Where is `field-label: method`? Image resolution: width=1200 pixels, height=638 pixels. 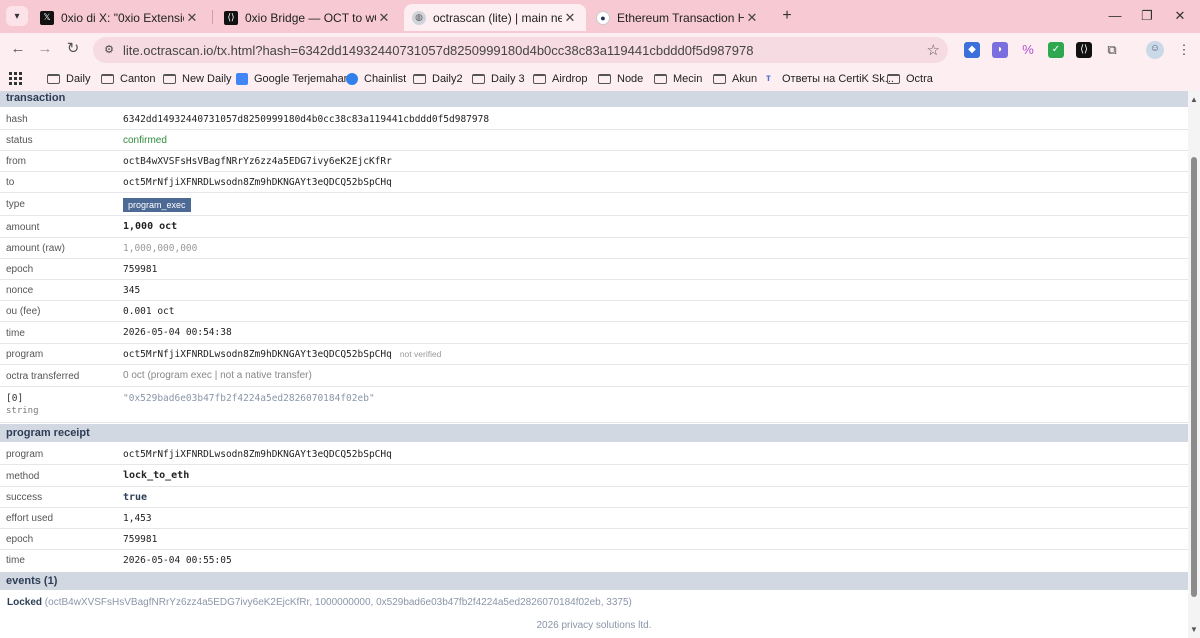
field-label: method is located at coordinates (23, 476).